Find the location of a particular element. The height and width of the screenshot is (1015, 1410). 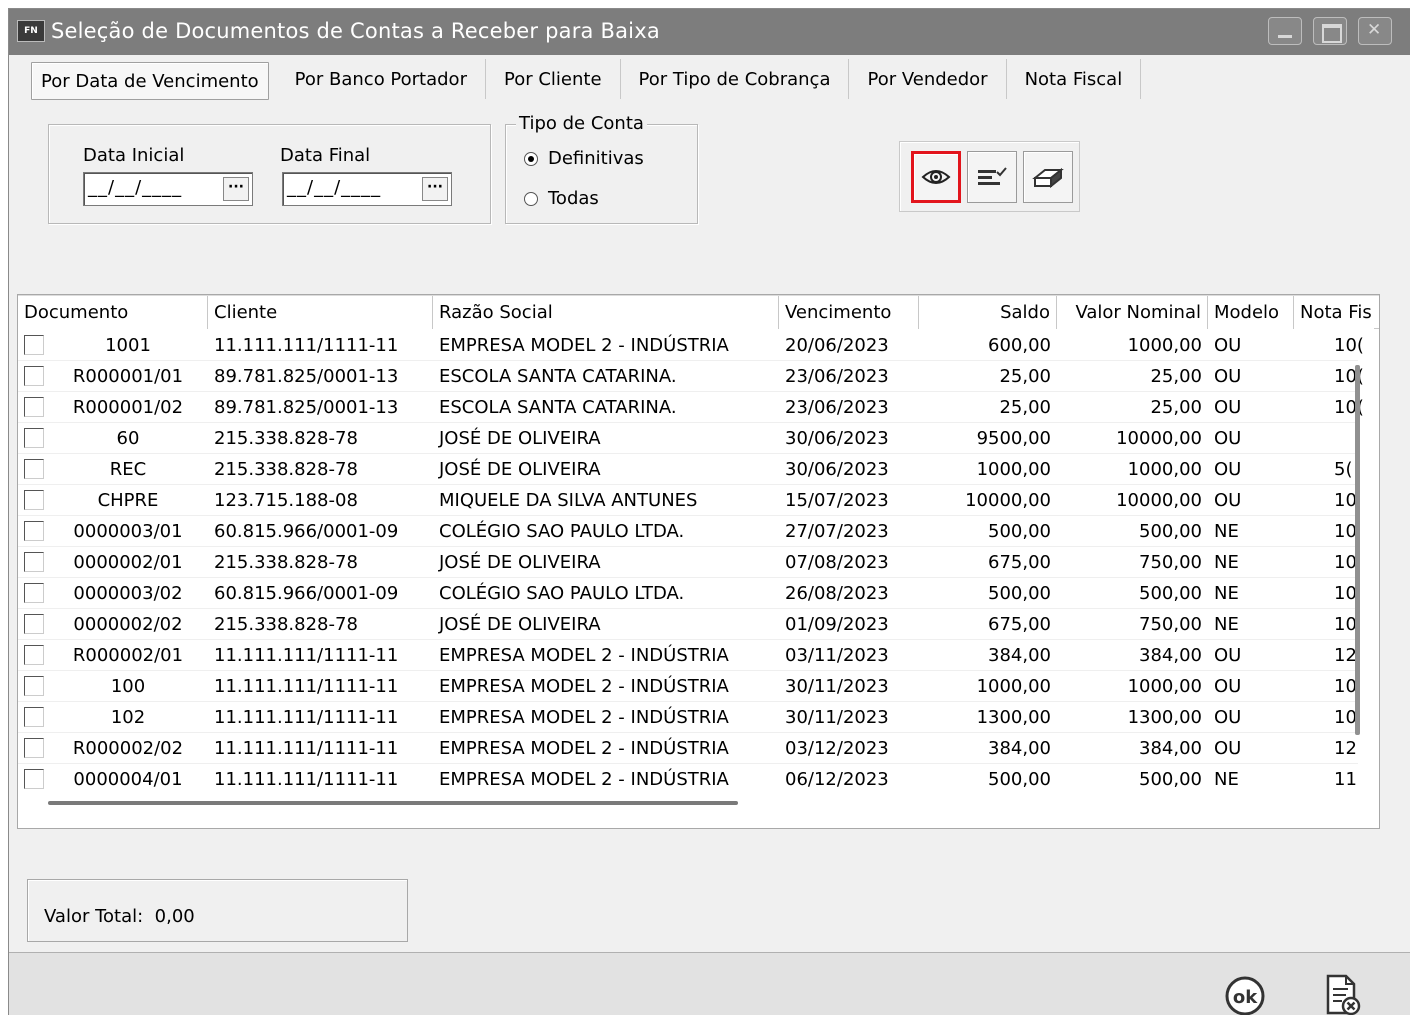

tab-por-cliente: Por Cliente is located at coordinates (553, 79).